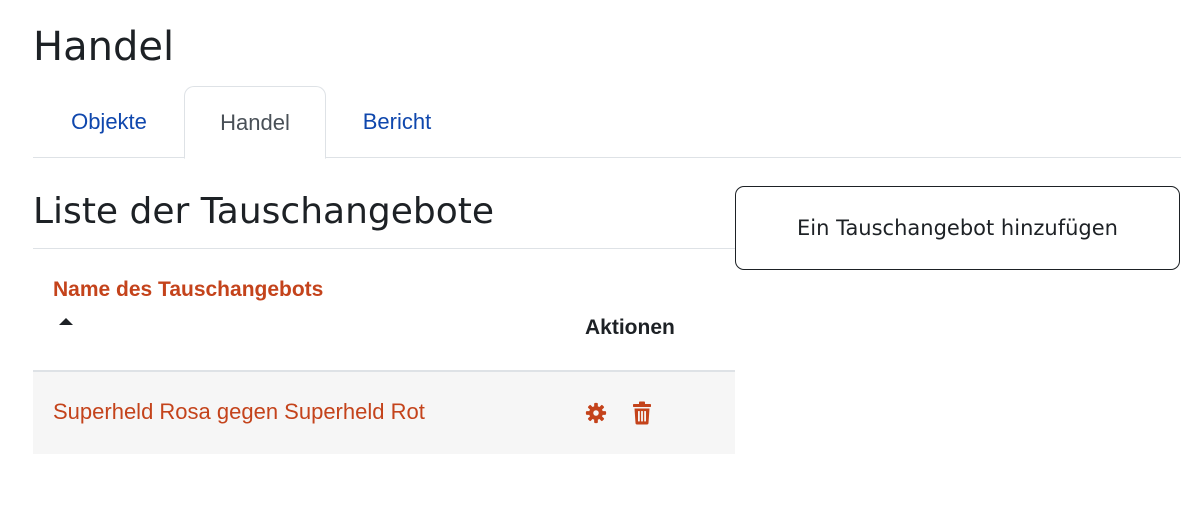 The image size is (1200, 514). What do you see at coordinates (188, 290) in the screenshot?
I see `column-header-name: Name des Tauschangebots` at bounding box center [188, 290].